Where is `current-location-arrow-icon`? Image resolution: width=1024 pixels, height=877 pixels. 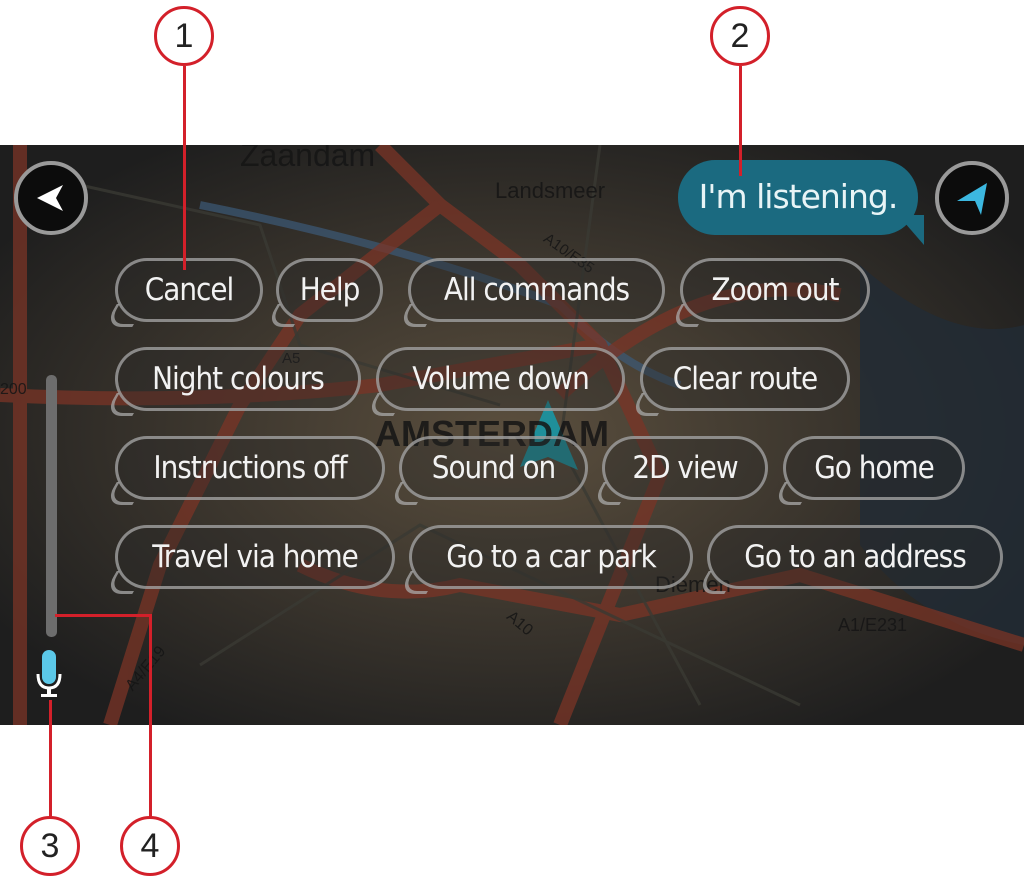
current-location-arrow-icon is located at coordinates (972, 199).